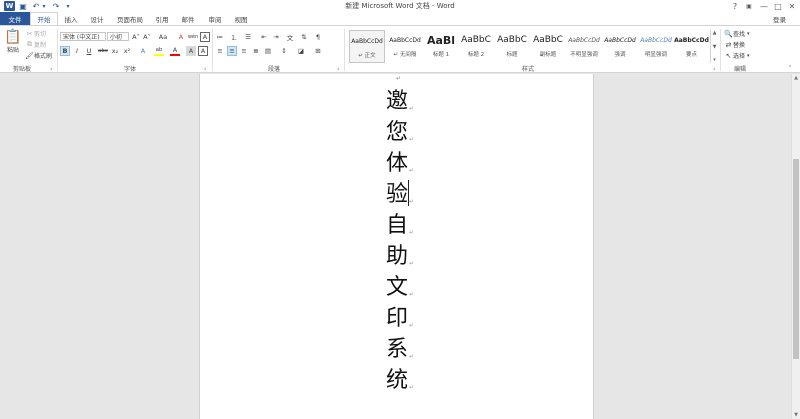 This screenshot has height=419, width=800. I want to click on tab-design: 设计, so click(97, 18).